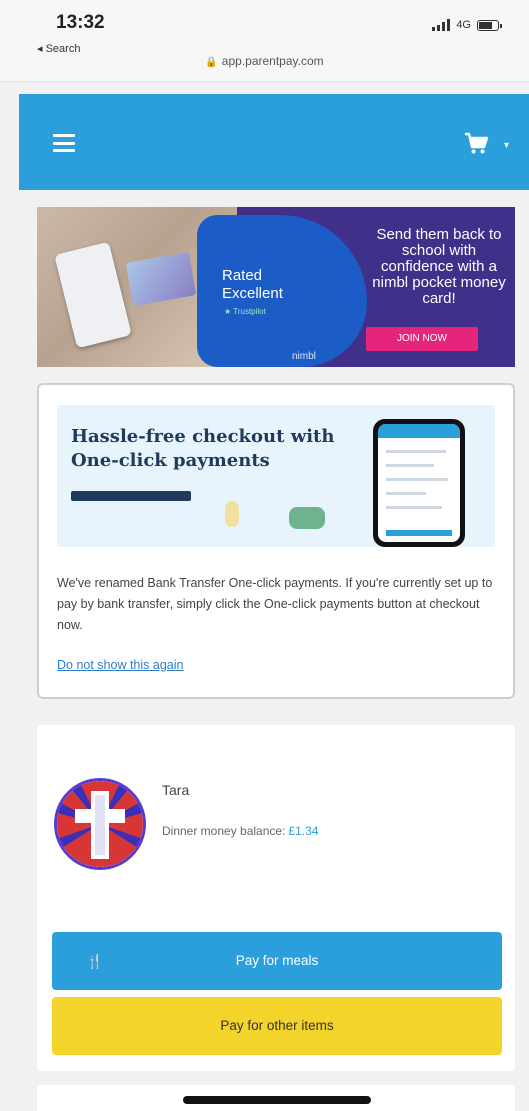 Image resolution: width=529 pixels, height=1111 pixels. Describe the element at coordinates (176, 790) in the screenshot. I see `child-name: Tara` at that location.